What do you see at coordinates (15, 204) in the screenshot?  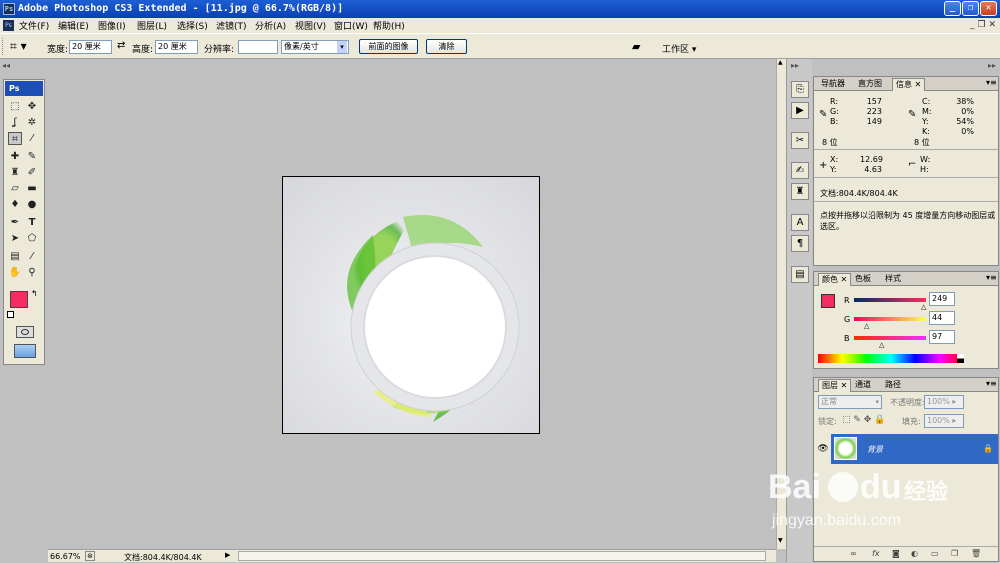 I see `blur-tool-icon: ♦` at bounding box center [15, 204].